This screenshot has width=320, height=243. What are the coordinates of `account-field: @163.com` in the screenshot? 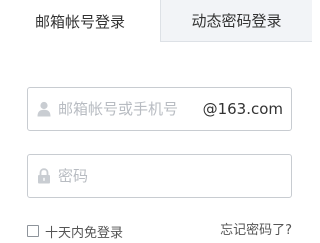 It's located at (159, 109).